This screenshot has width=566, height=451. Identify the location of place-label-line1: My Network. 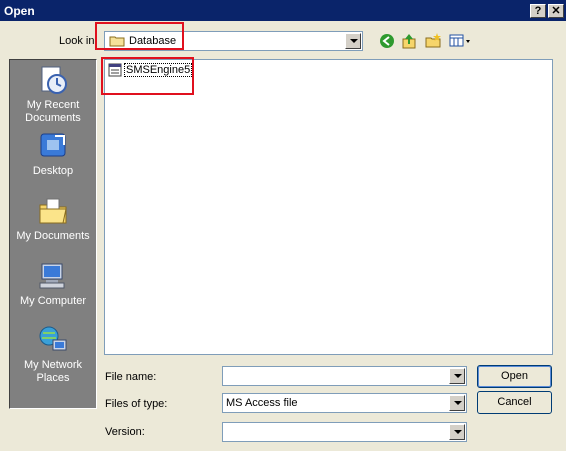
(53, 365).